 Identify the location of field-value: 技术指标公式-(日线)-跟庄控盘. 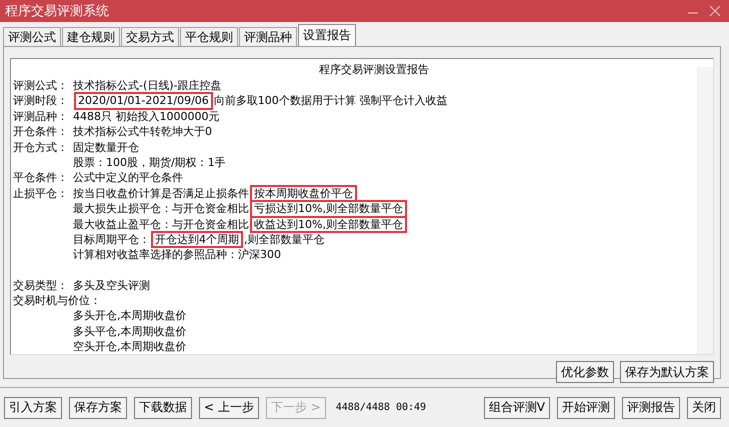
(147, 86).